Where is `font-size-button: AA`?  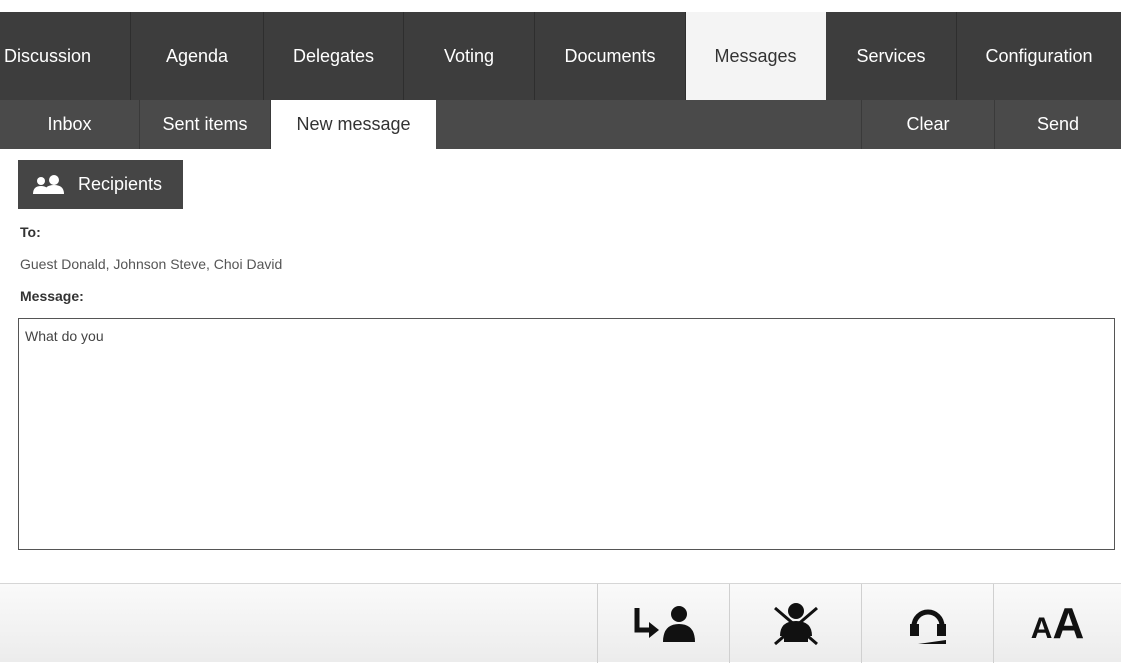 font-size-button: AA is located at coordinates (1057, 623).